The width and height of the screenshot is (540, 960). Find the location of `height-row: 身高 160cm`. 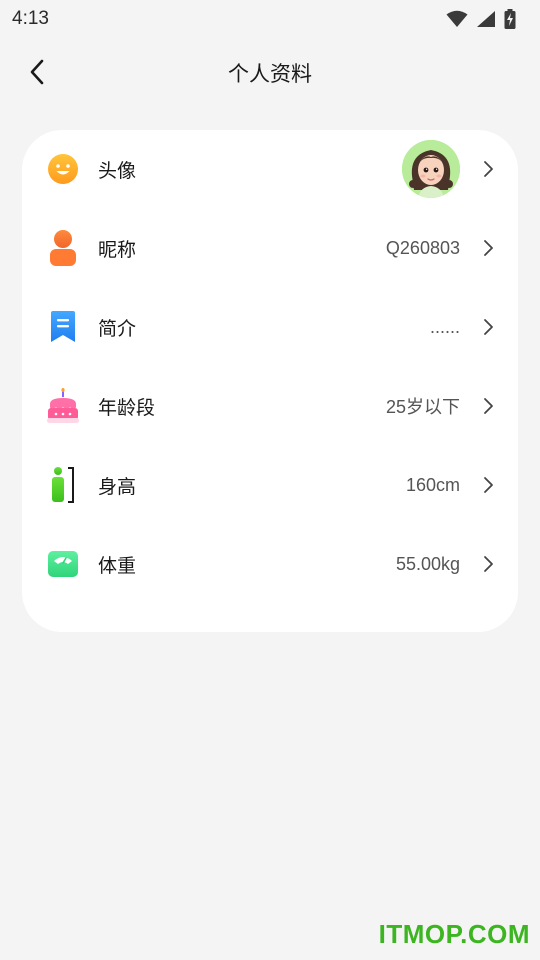

height-row: 身高 160cm is located at coordinates (270, 485).